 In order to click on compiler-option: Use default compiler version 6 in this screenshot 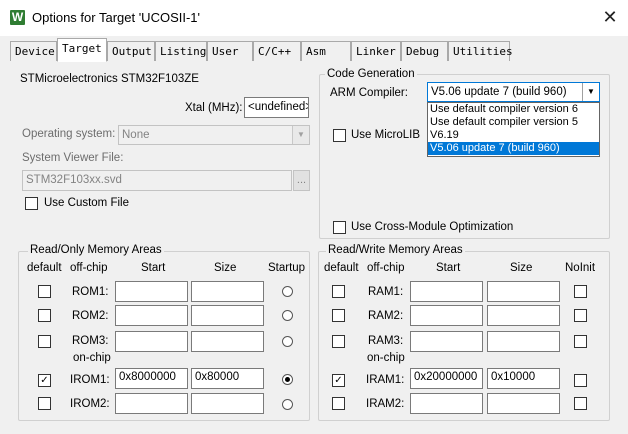, I will do `click(513, 109)`.